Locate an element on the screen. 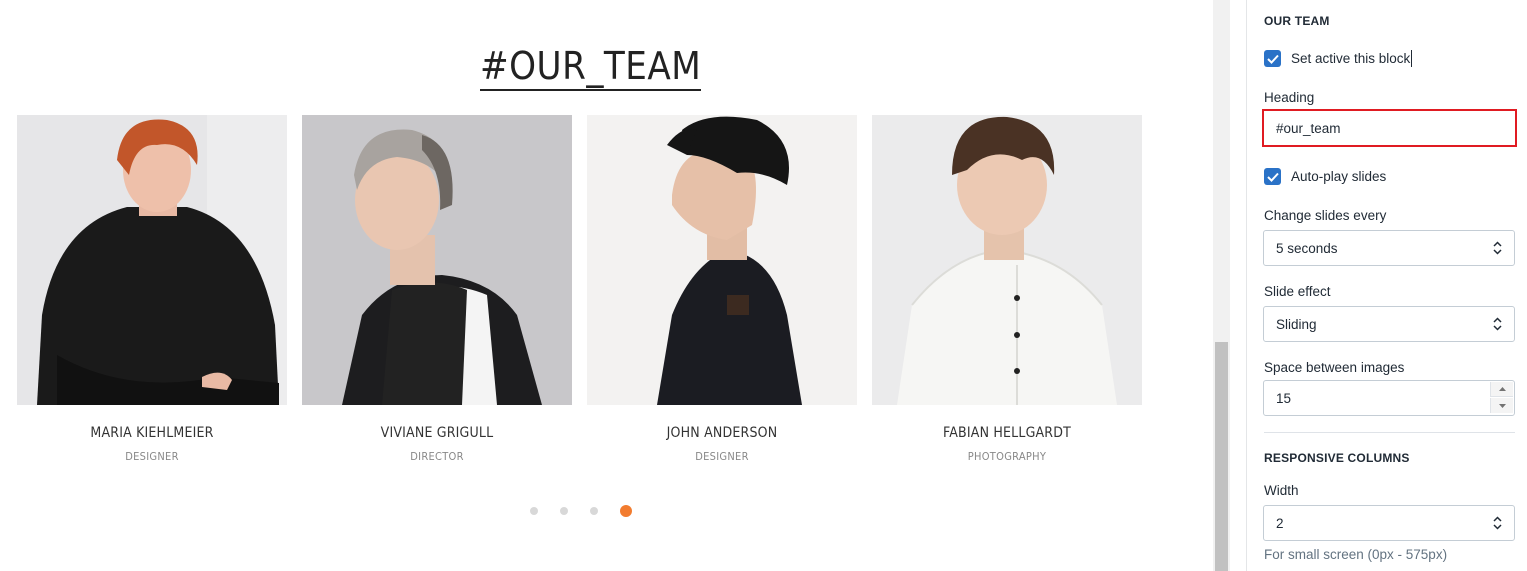 Image resolution: width=1527 pixels, height=571 pixels. width-label: Width is located at coordinates (1281, 490).